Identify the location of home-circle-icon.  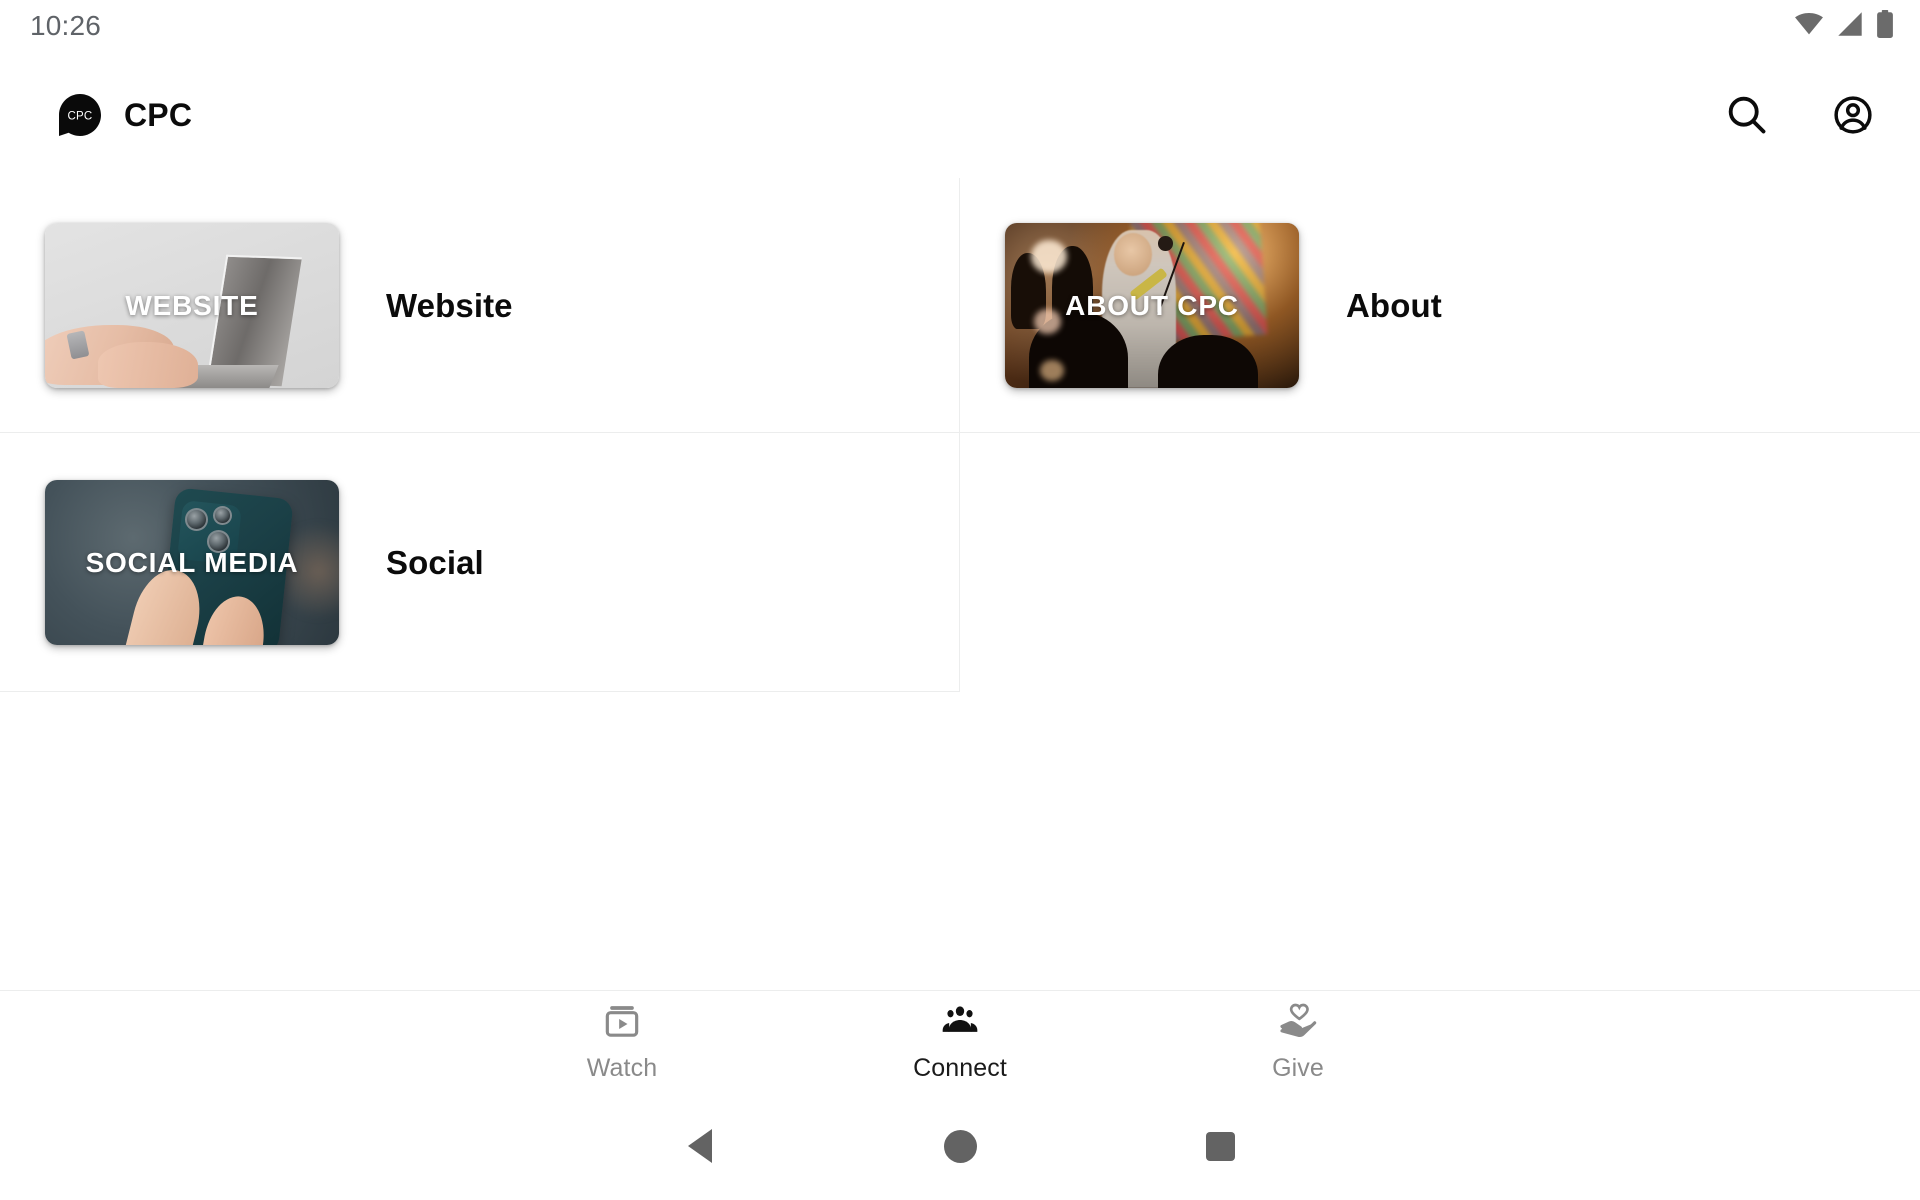
(960, 1146).